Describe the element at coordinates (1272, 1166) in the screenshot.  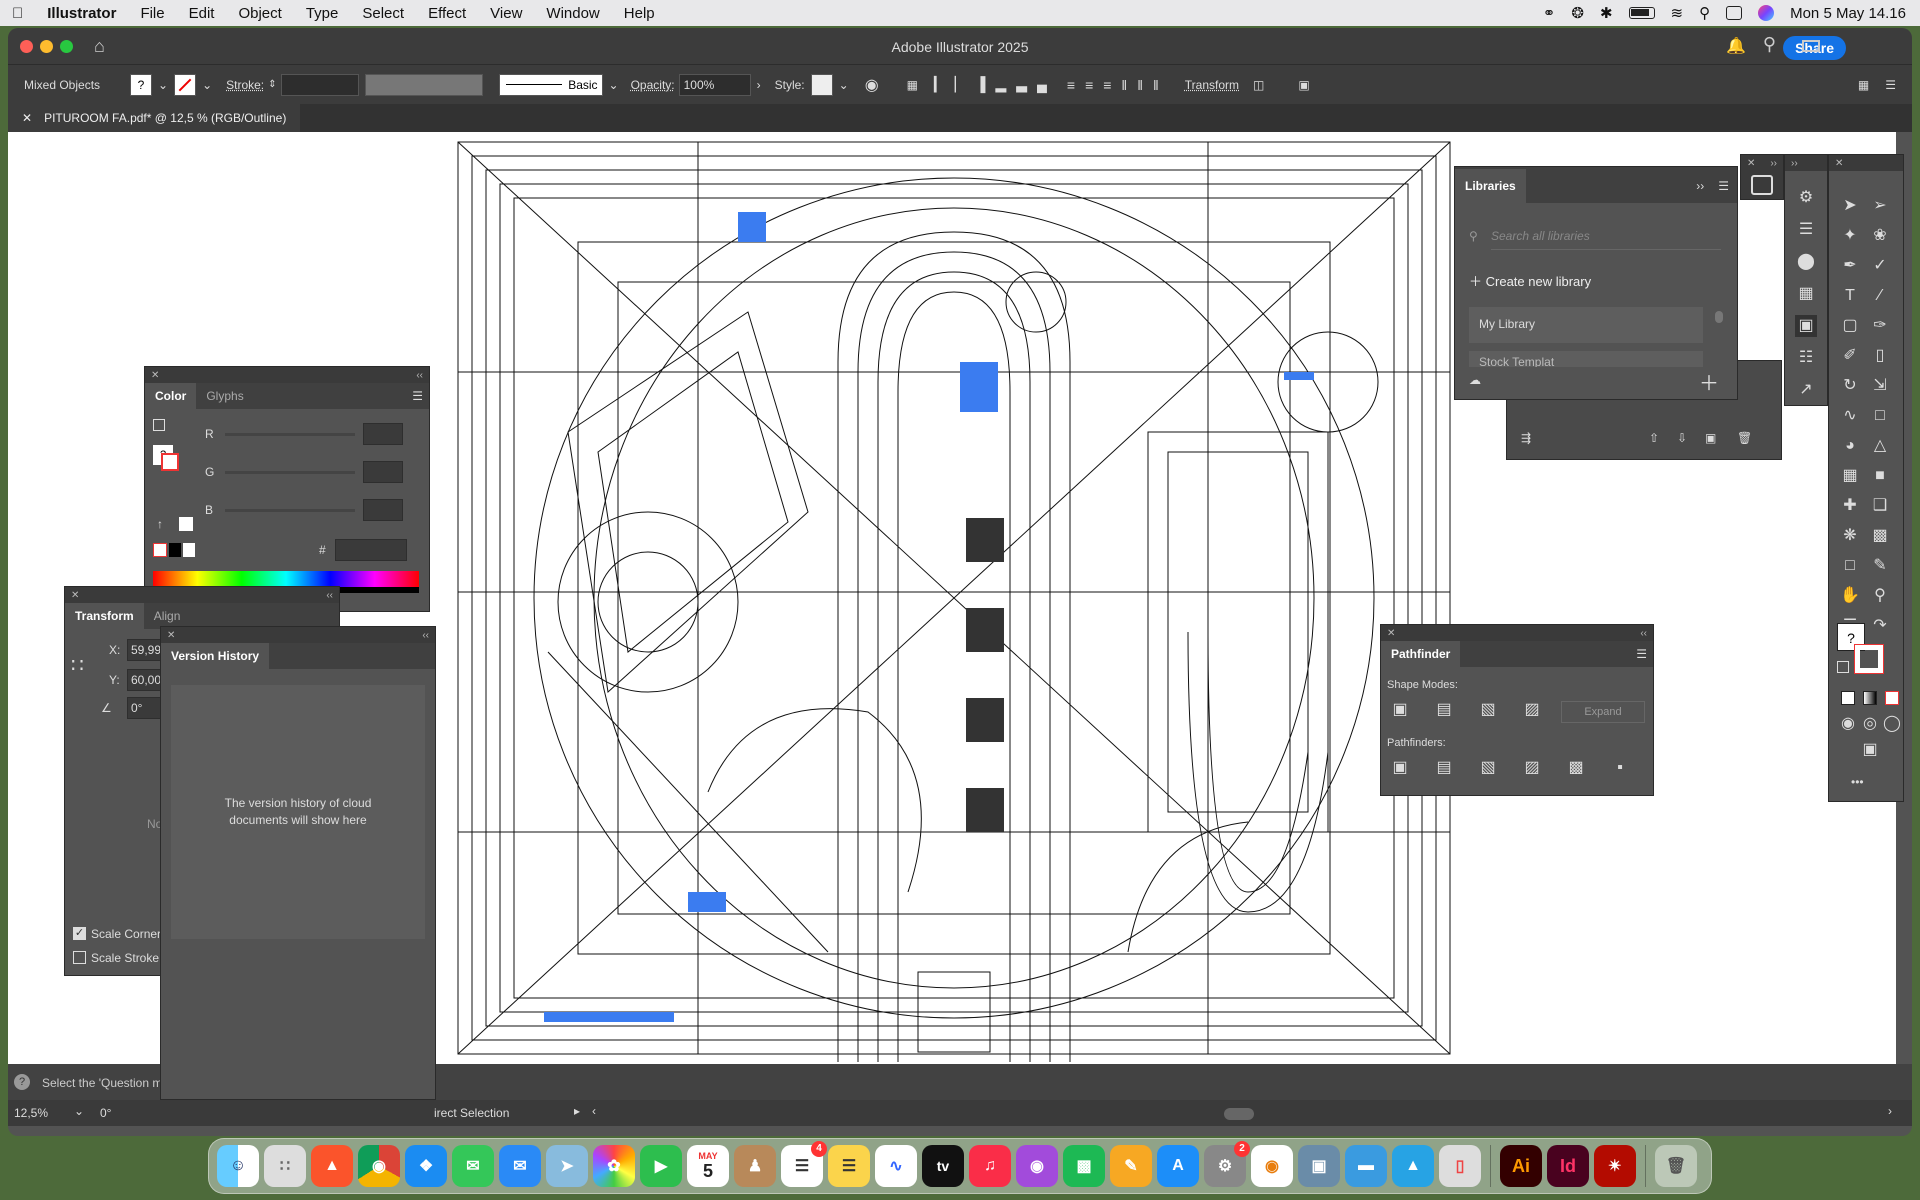
I see `blender-icon: ◉` at that location.